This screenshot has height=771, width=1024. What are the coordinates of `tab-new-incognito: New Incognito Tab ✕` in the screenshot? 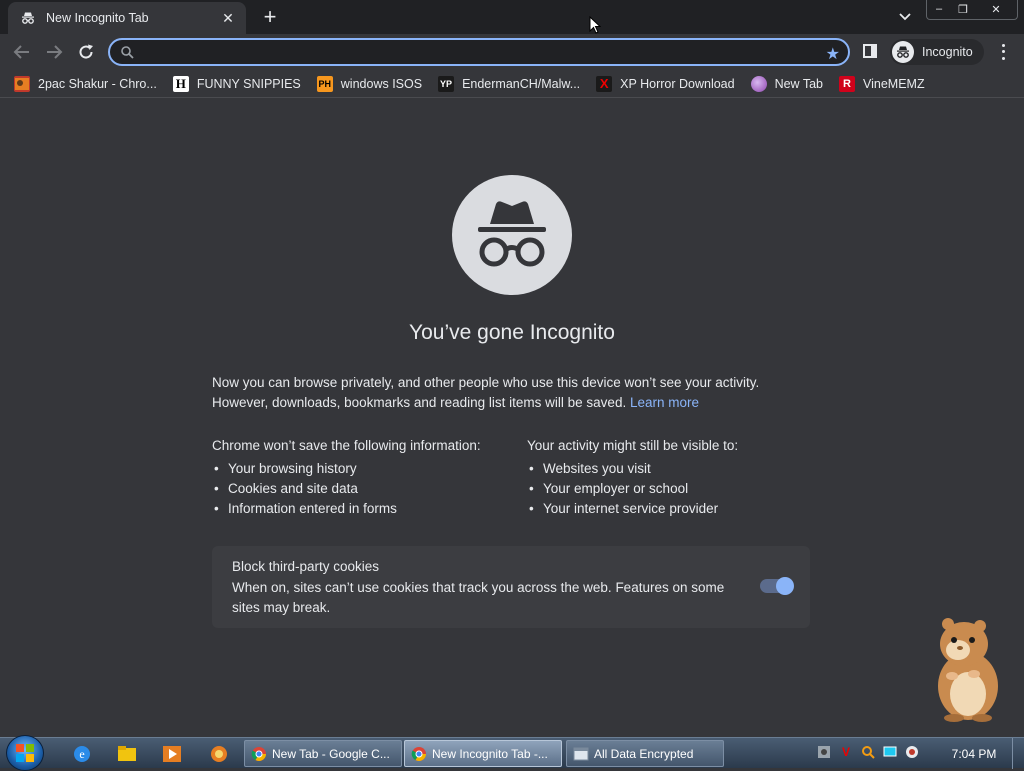 It's located at (127, 18).